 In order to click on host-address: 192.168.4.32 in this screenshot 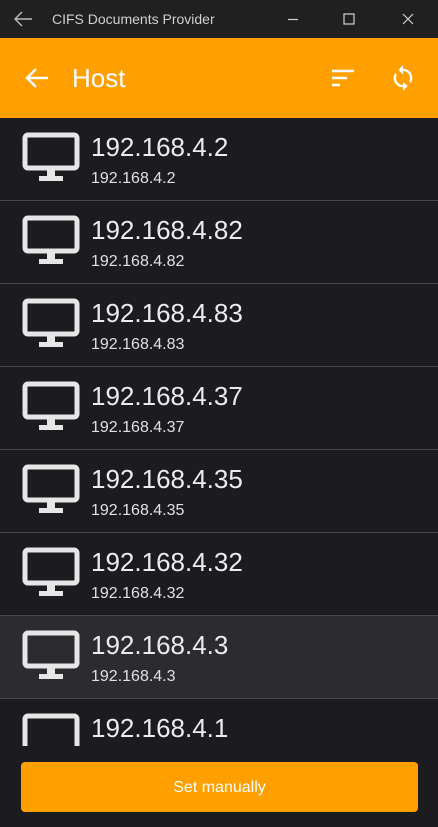, I will do `click(138, 593)`.